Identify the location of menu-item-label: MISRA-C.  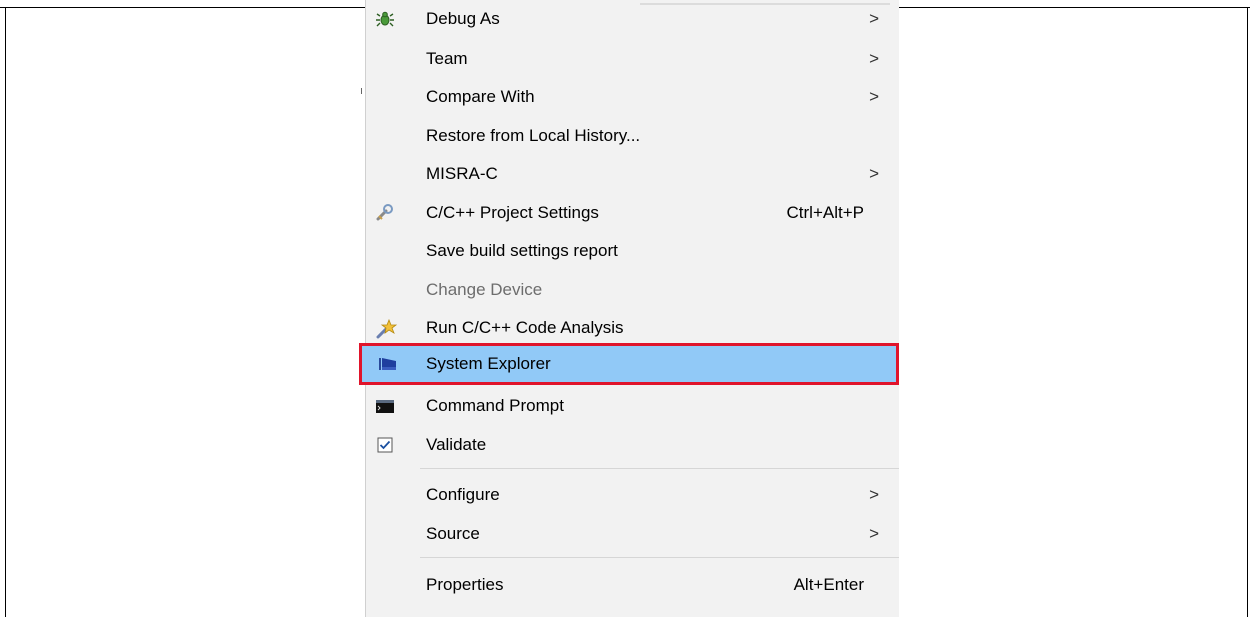
(462, 173).